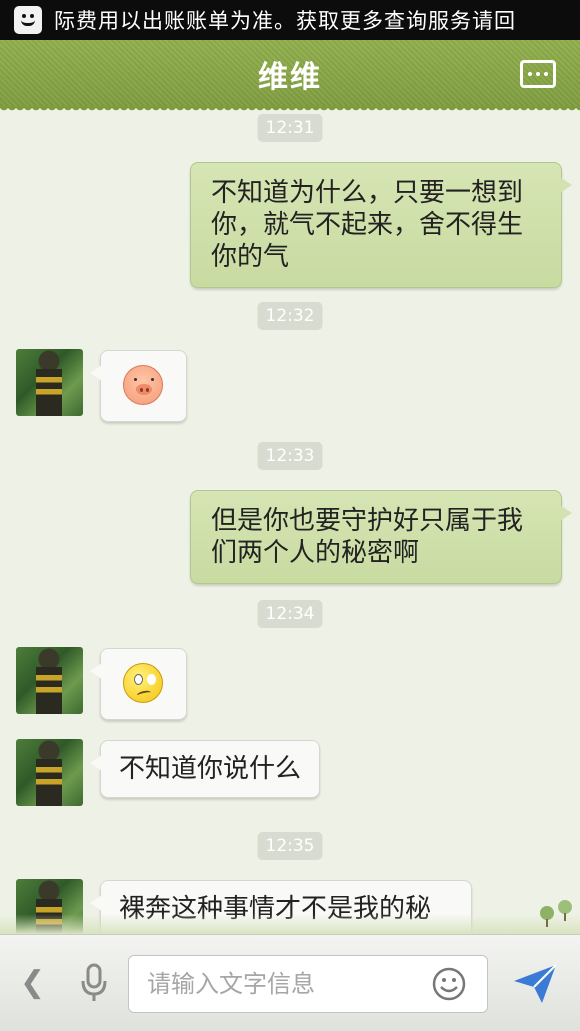  What do you see at coordinates (32, 982) in the screenshot?
I see `back-arrow-icon: ❮` at bounding box center [32, 982].